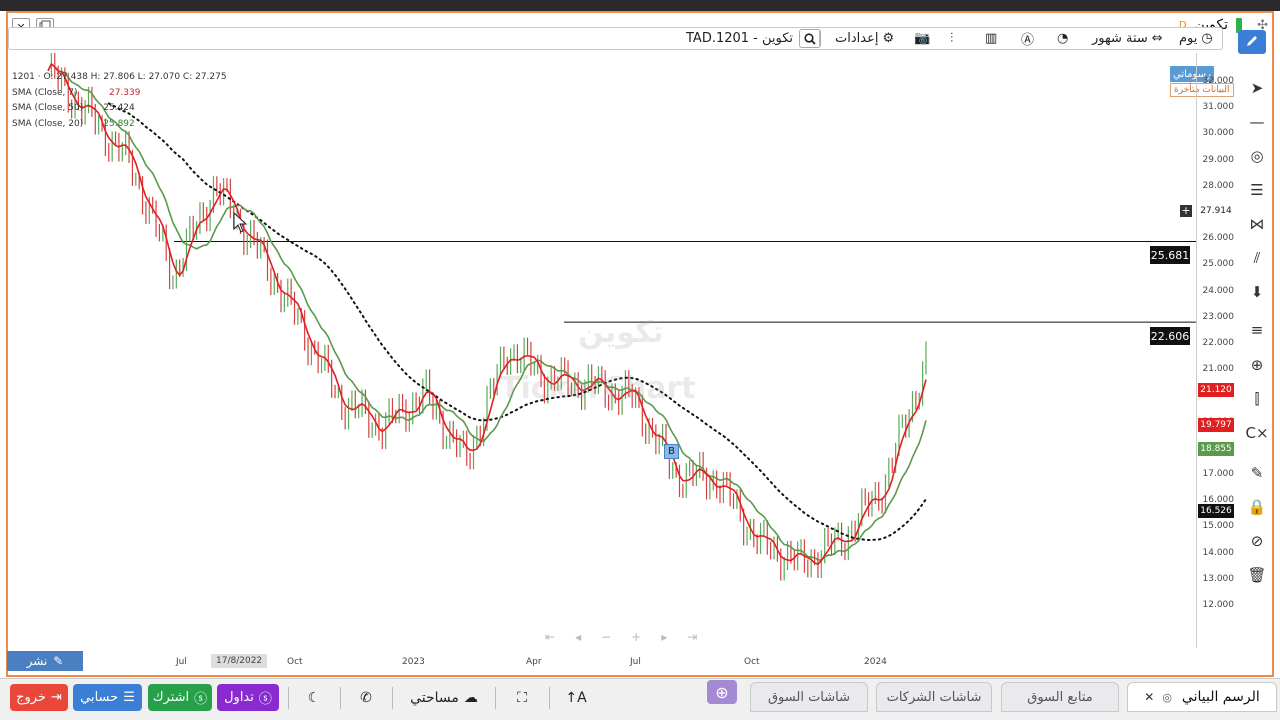 The width and height of the screenshot is (1280, 720). What do you see at coordinates (1218, 107) in the screenshot?
I see `price-tick: 31.000` at bounding box center [1218, 107].